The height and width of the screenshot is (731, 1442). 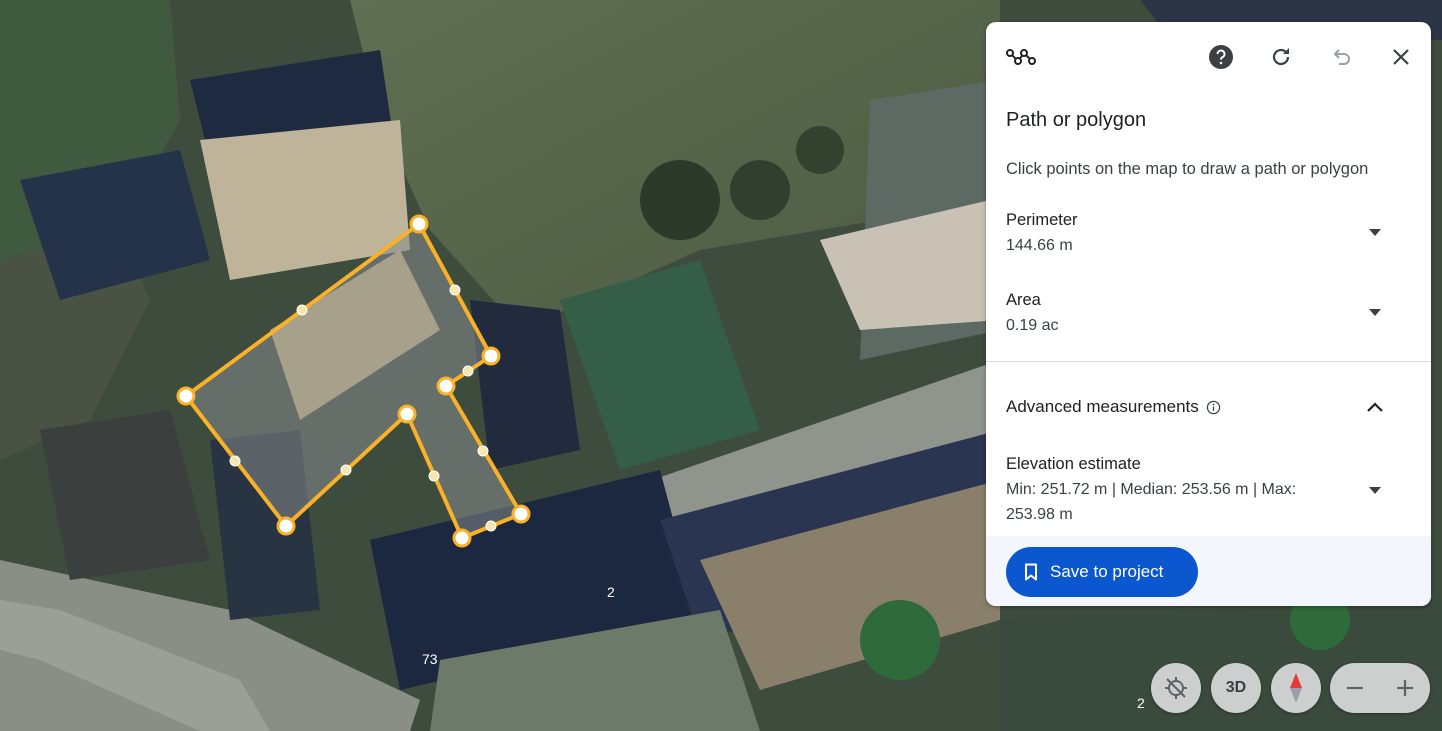 I want to click on path-tool-icon, so click(x=1021, y=57).